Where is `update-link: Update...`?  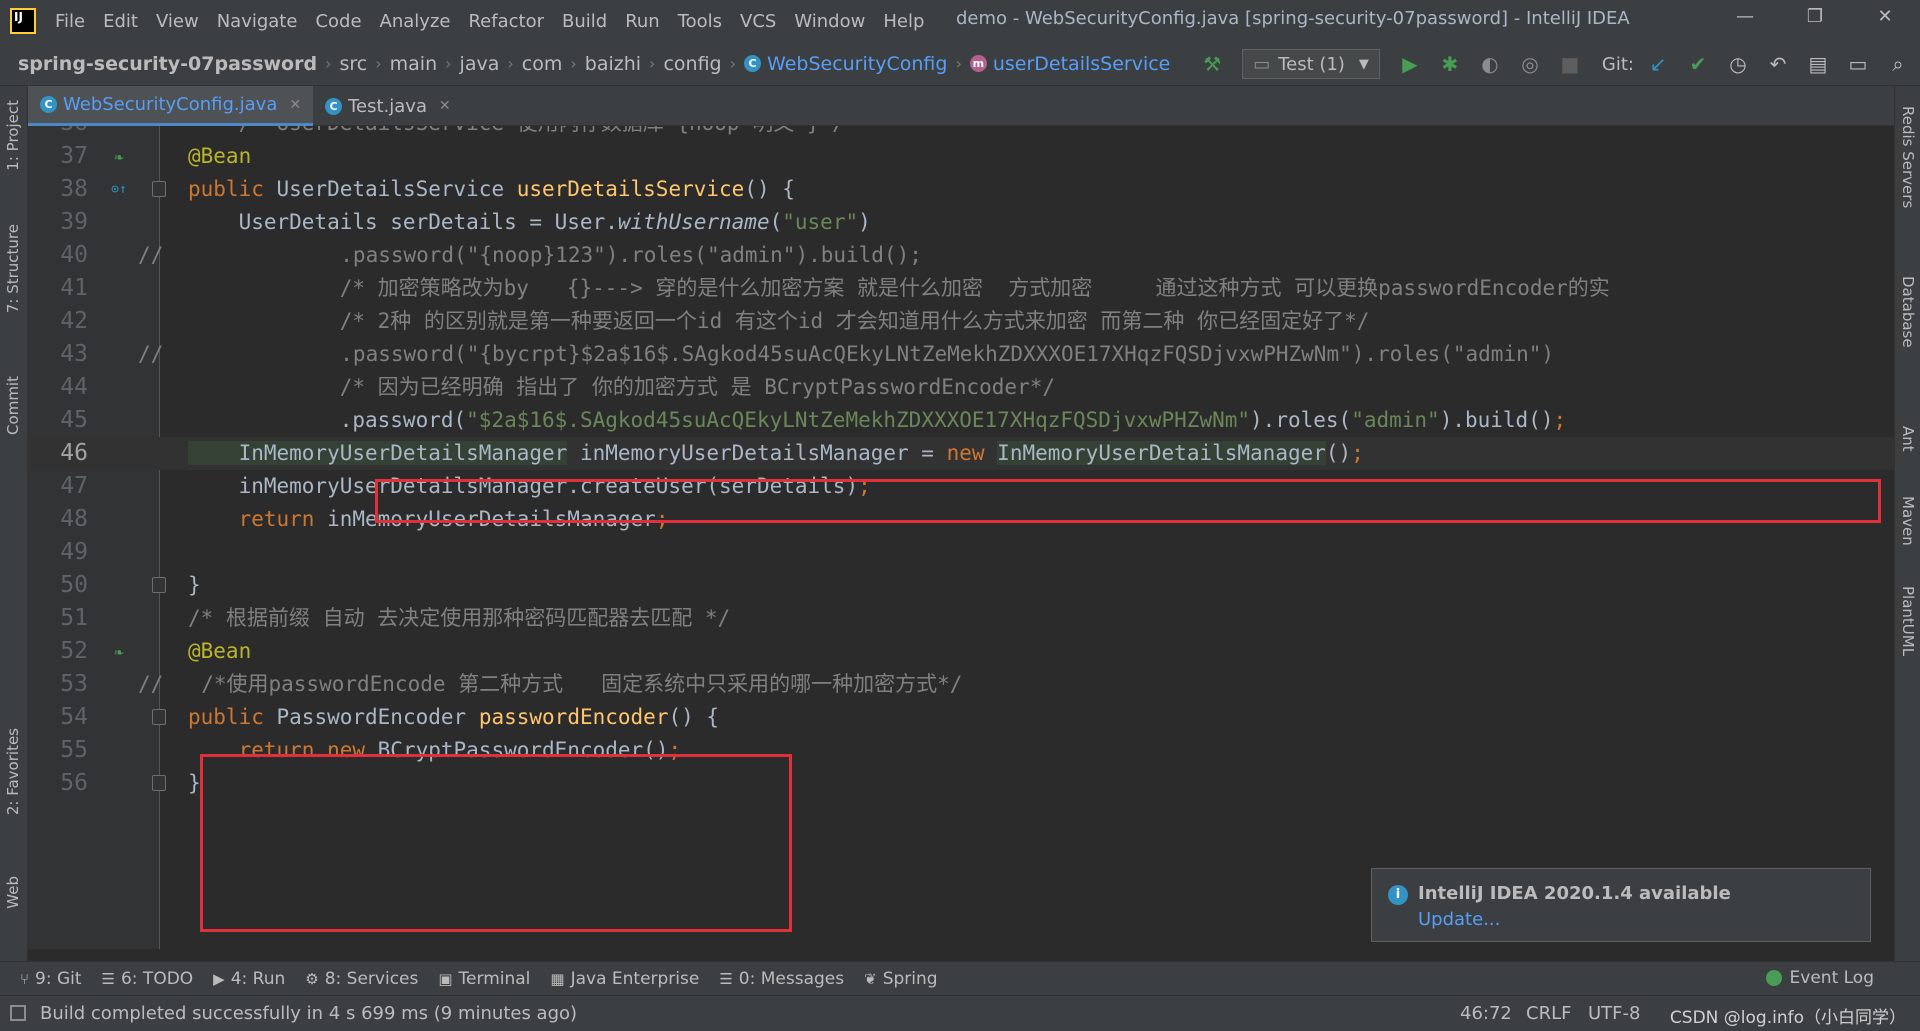
update-link: Update... is located at coordinates (1459, 919).